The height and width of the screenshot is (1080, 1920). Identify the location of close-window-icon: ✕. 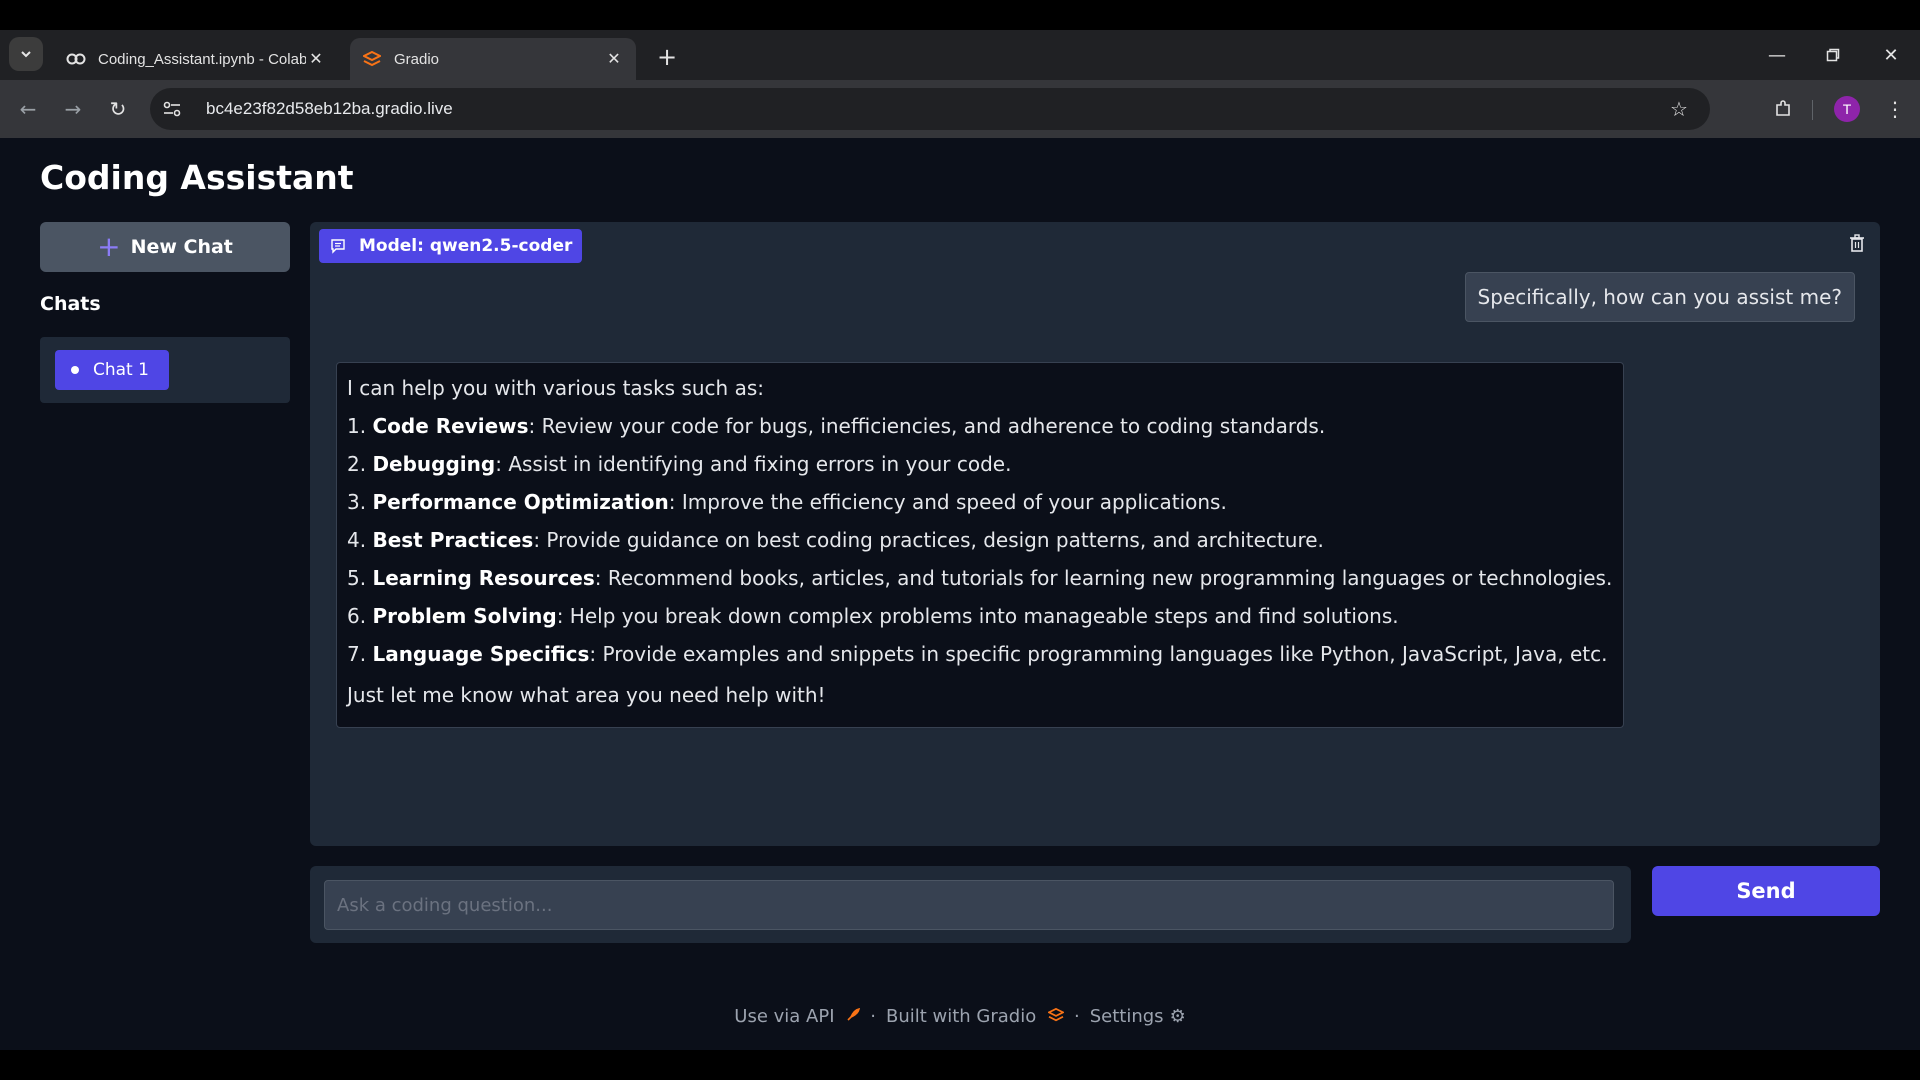
(1891, 55).